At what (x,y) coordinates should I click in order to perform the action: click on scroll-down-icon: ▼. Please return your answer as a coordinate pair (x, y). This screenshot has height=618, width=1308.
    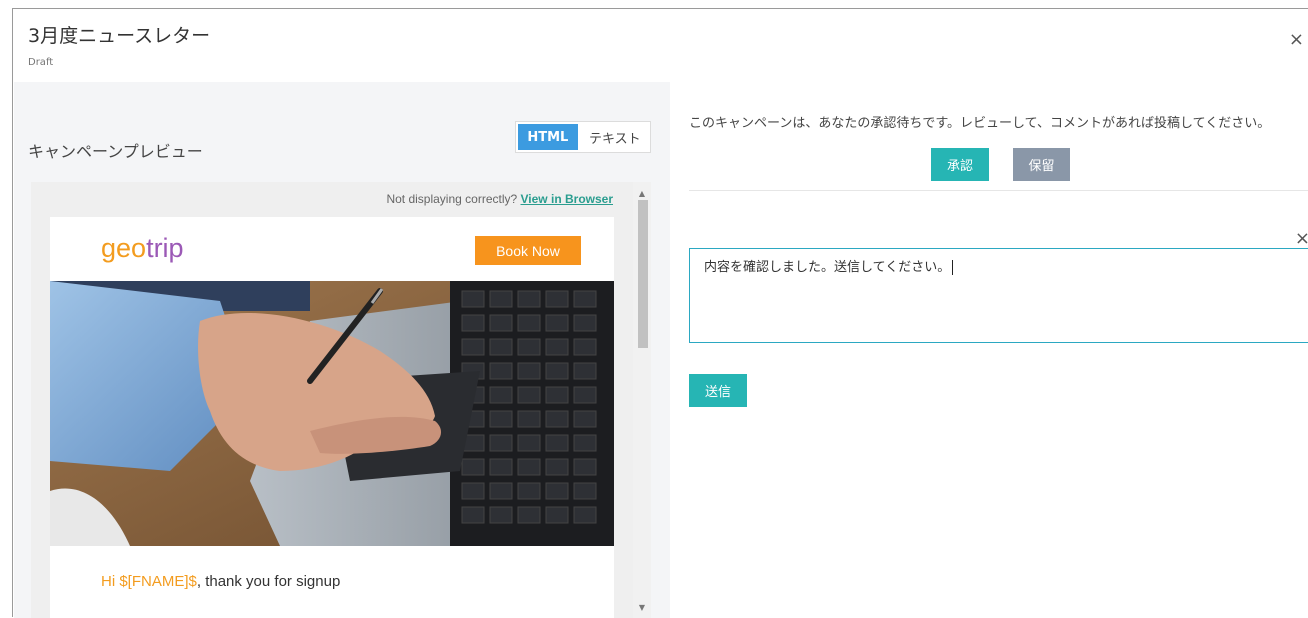
    Looking at the image, I should click on (642, 607).